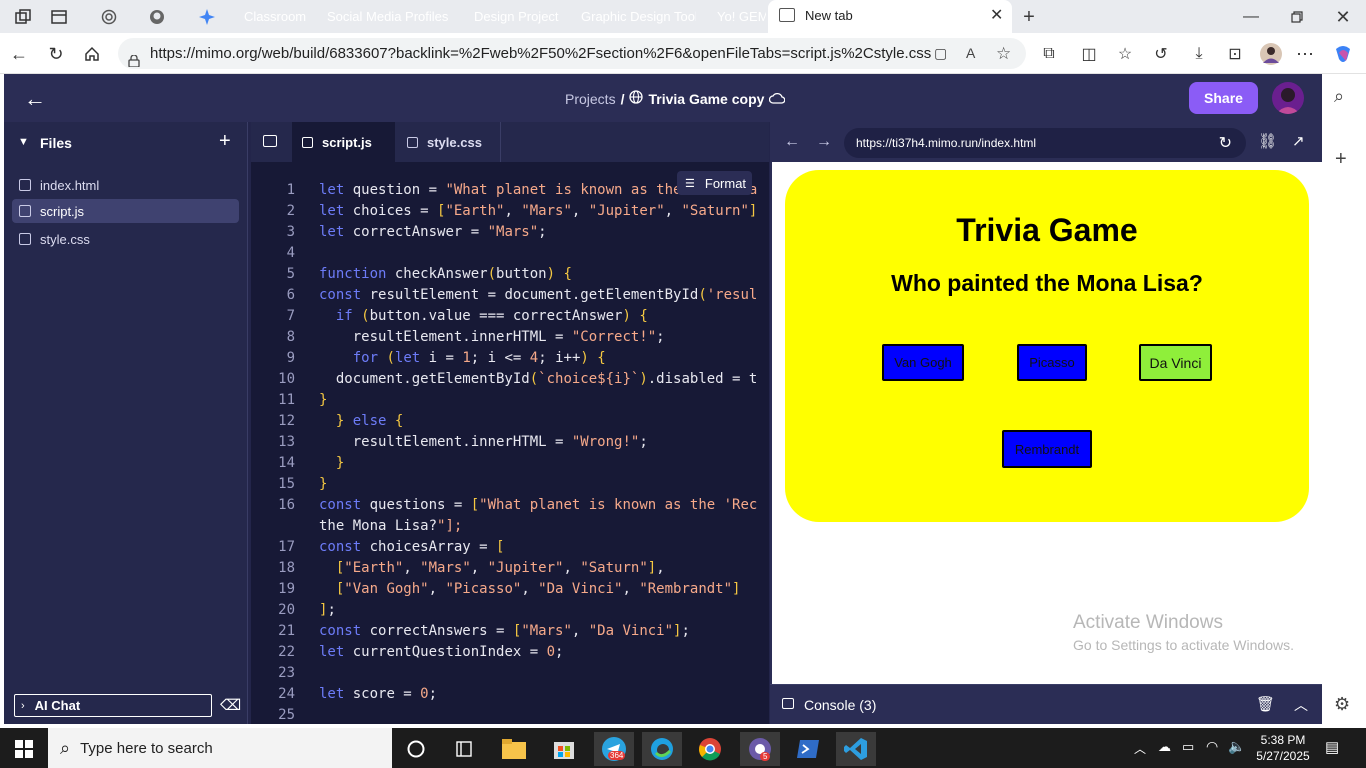 This screenshot has height=768, width=1366. Describe the element at coordinates (1125, 54) in the screenshot. I see `favorites-icon: ☆` at that location.